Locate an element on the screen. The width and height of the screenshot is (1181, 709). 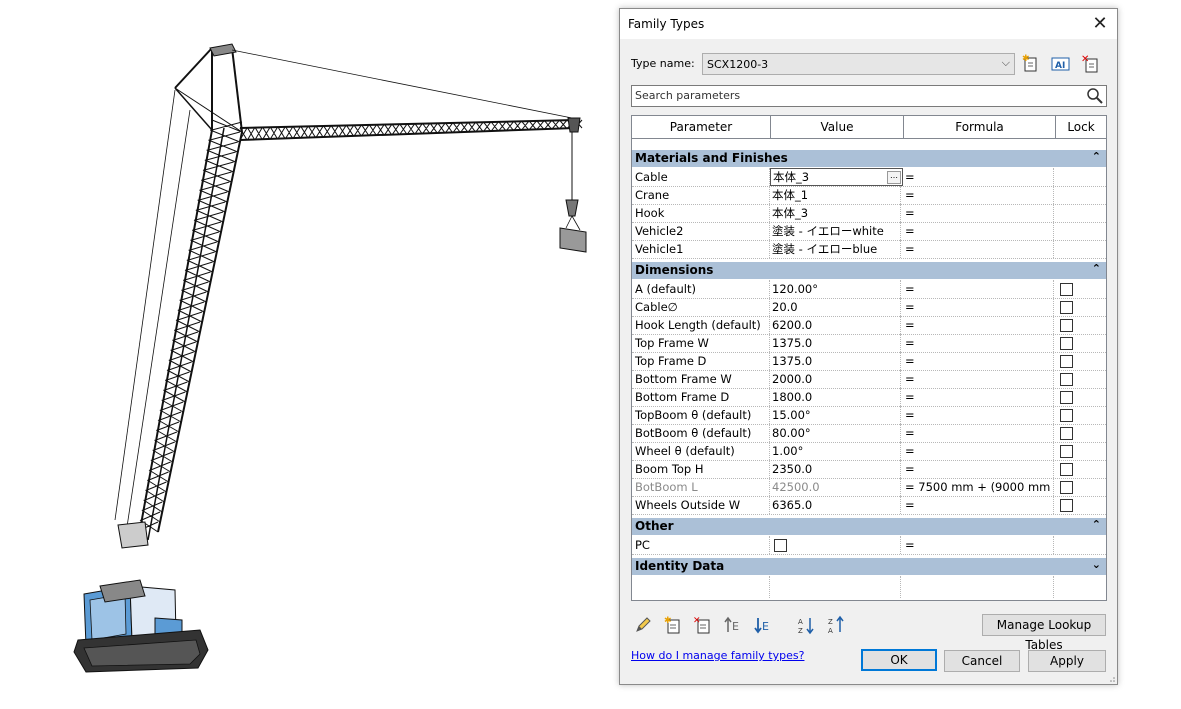
param-row: Cable∅ 20.0 = is located at coordinates (869, 307).